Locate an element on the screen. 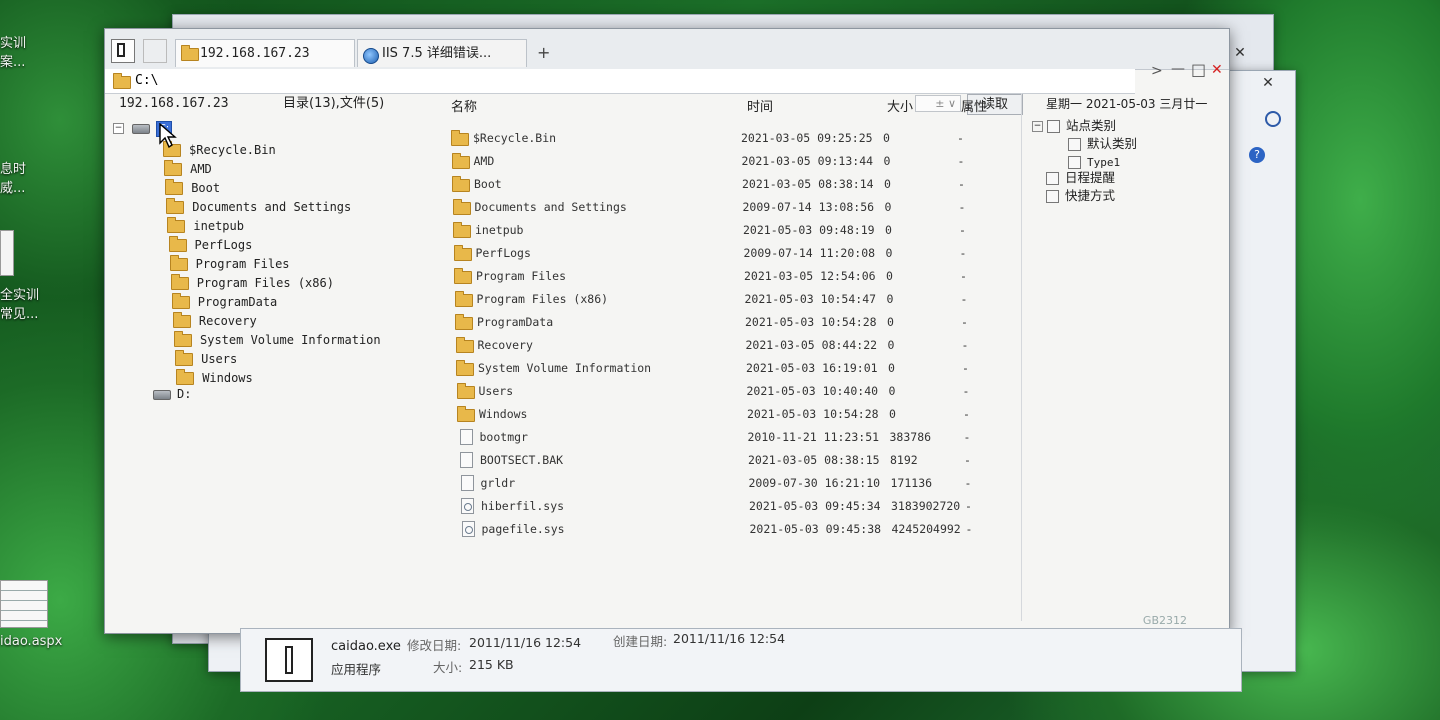 This screenshot has width=1440, height=720. details-size-value: 215 KB is located at coordinates (491, 664).